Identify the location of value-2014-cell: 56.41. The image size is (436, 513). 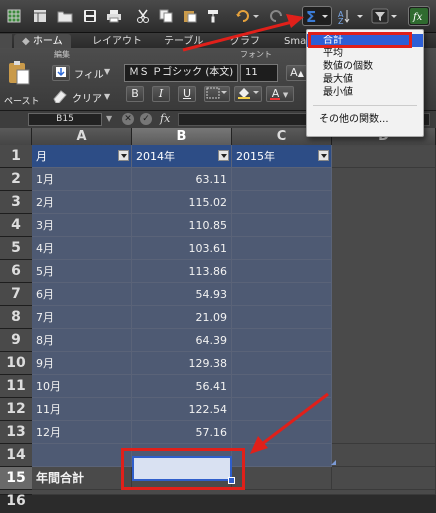
(182, 386).